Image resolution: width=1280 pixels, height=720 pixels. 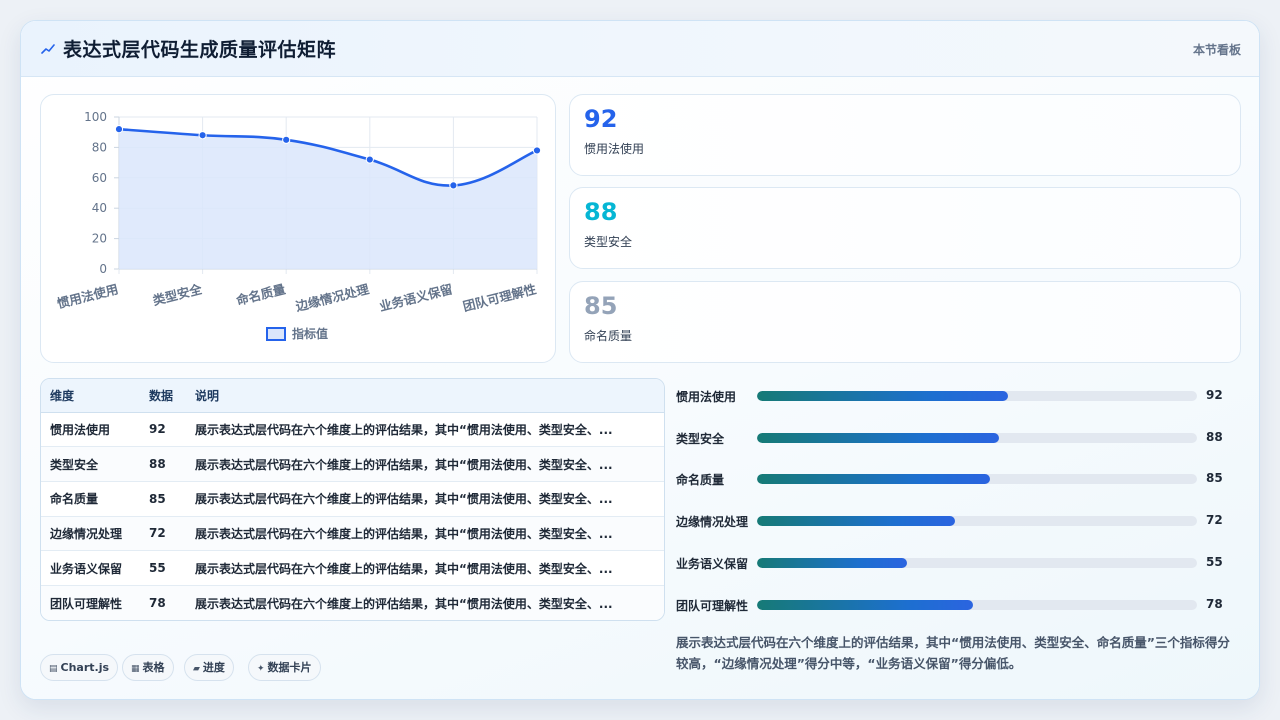 I want to click on legend-swatch, so click(x=276, y=334).